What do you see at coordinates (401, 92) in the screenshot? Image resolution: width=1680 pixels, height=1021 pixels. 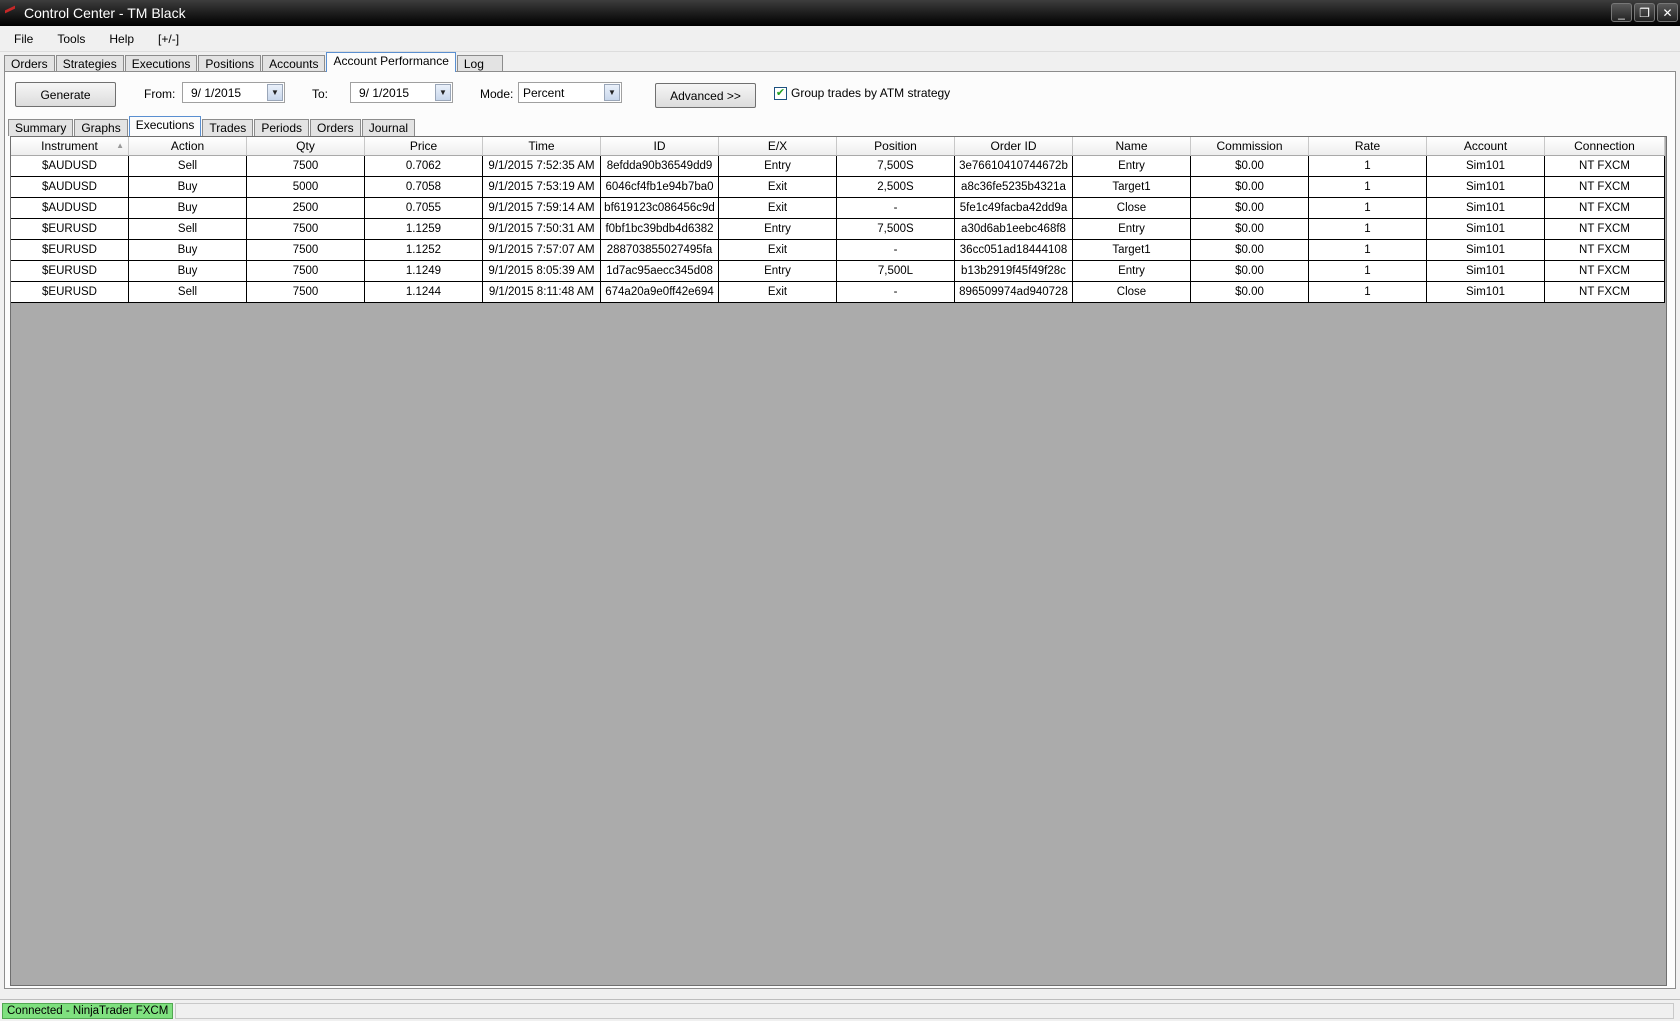 I see `to-date-picker: 9/ 1/2015 ▼` at bounding box center [401, 92].